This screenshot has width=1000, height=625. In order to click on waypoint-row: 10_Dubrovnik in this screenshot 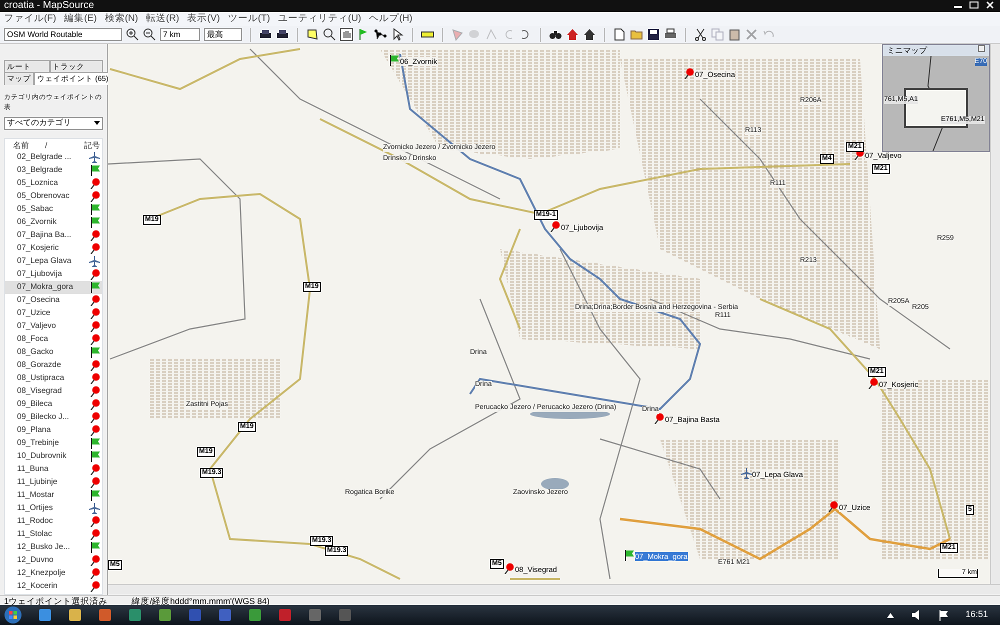, I will do `click(53, 456)`.